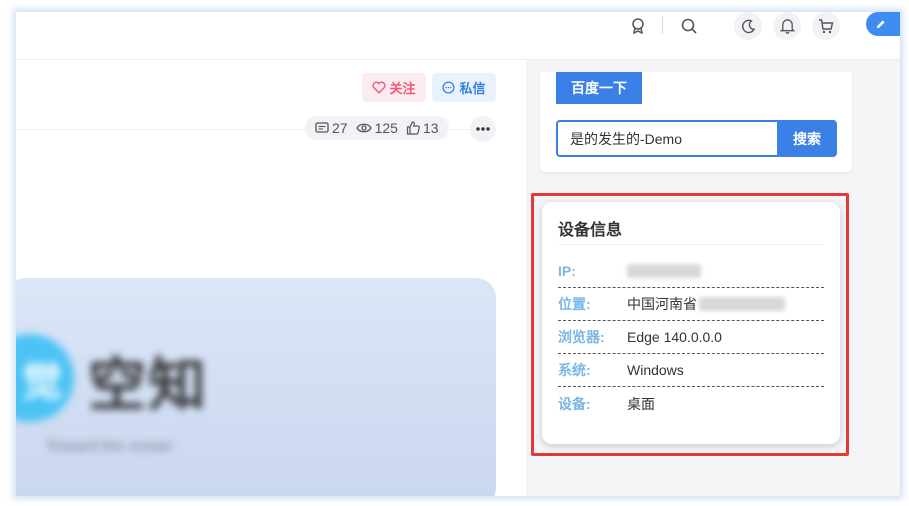 This screenshot has height=506, width=909. Describe the element at coordinates (430, 128) in the screenshot. I see `like-count: 13` at that location.